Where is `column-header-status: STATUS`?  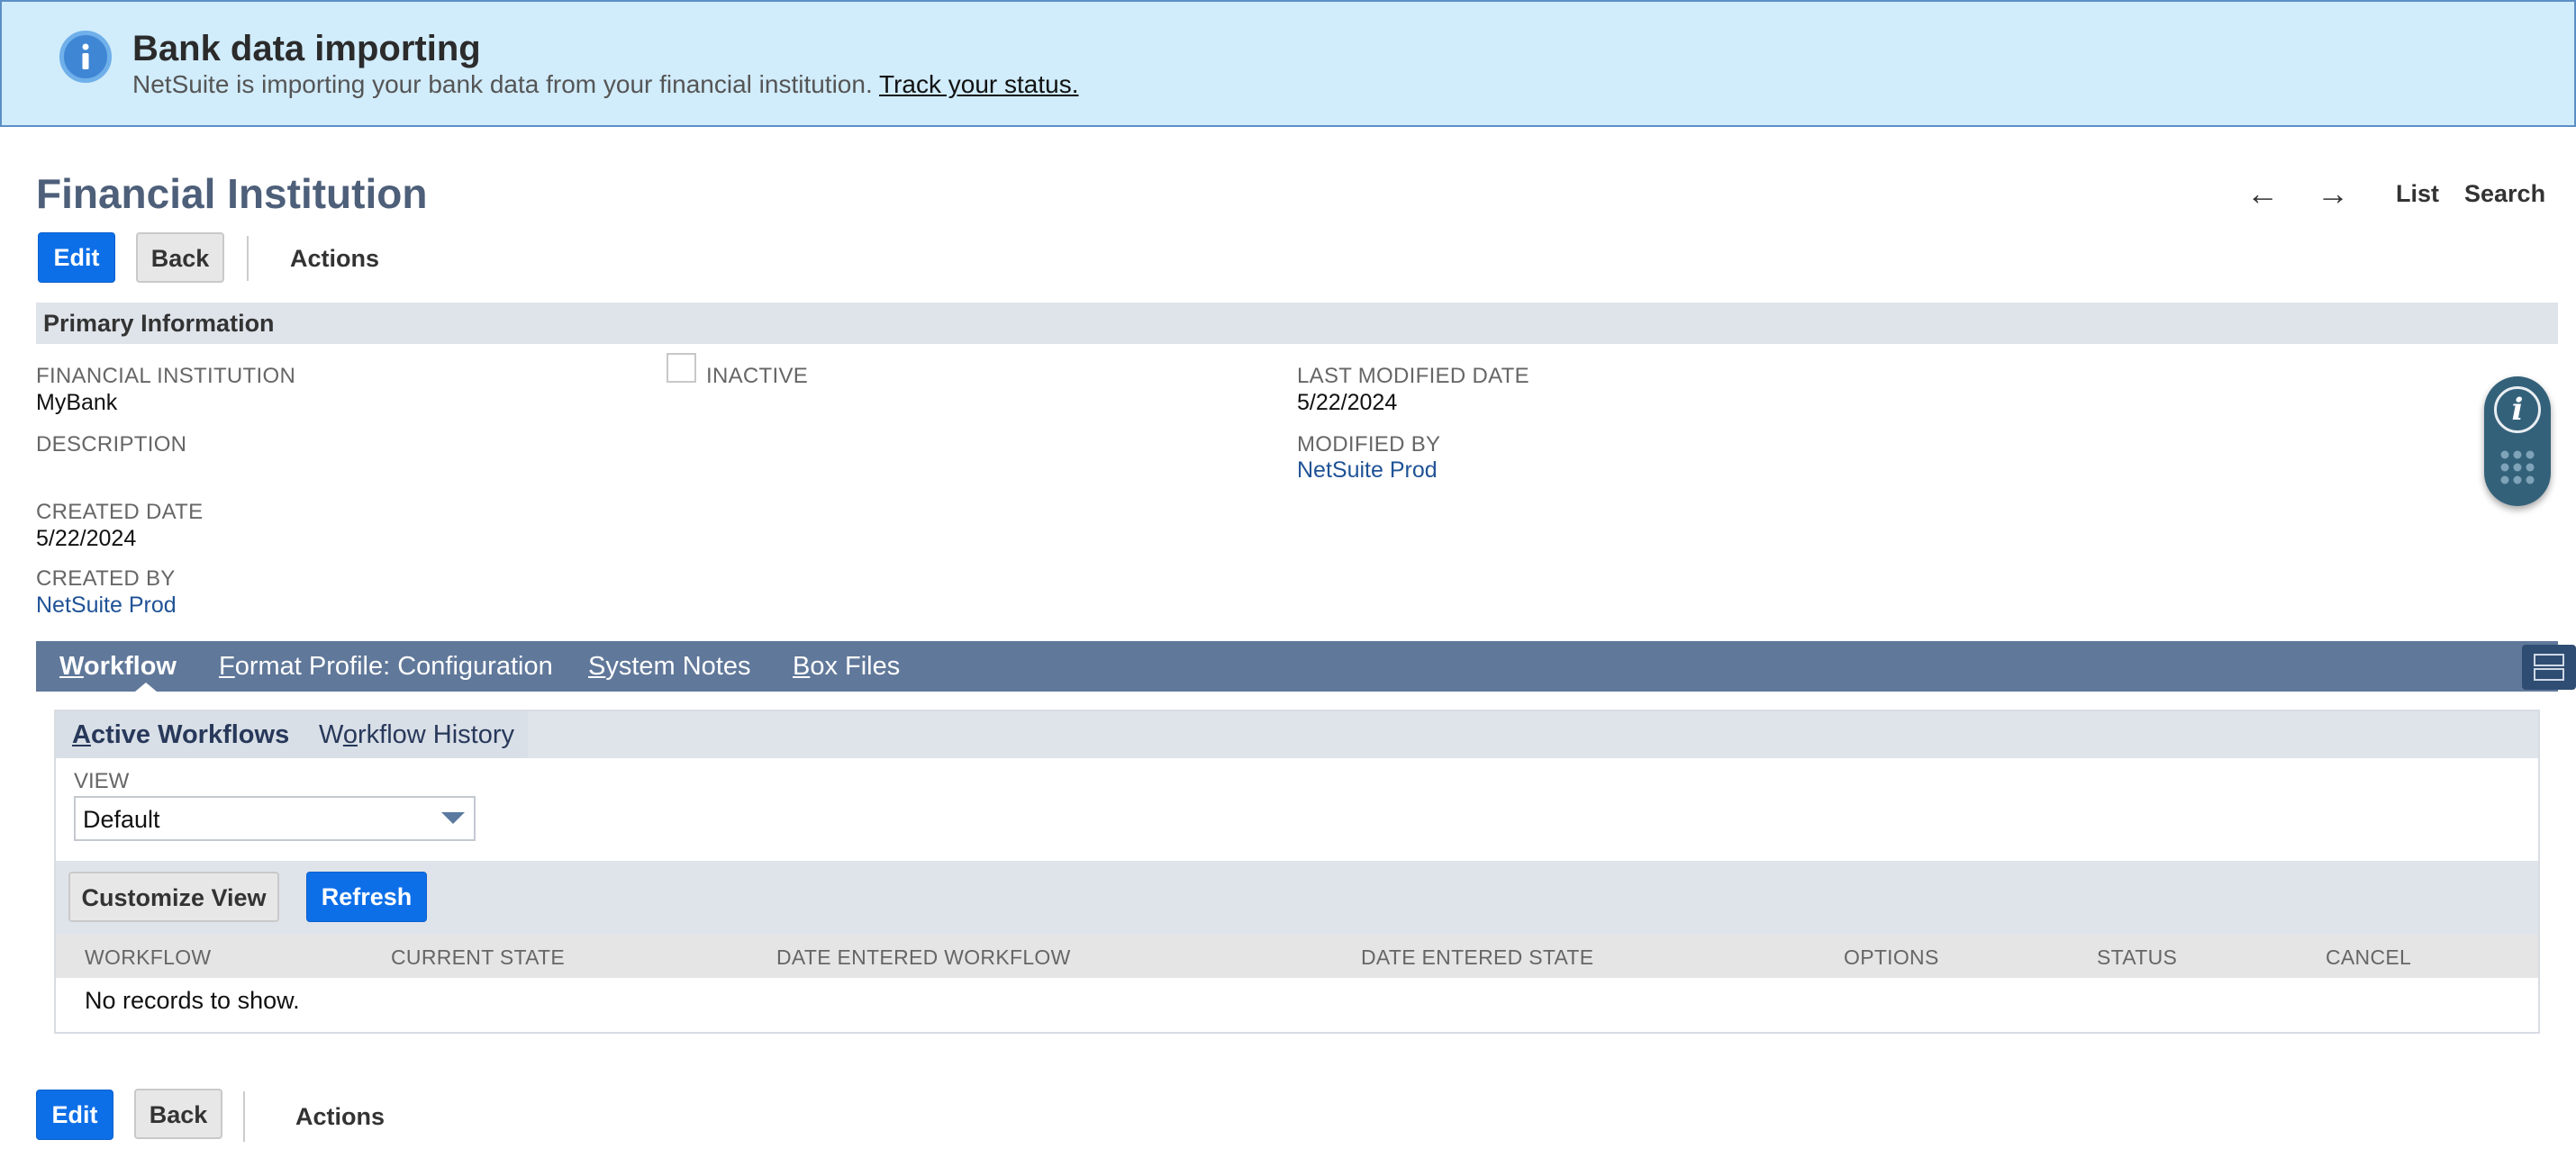
column-header-status: STATUS is located at coordinates (2137, 957).